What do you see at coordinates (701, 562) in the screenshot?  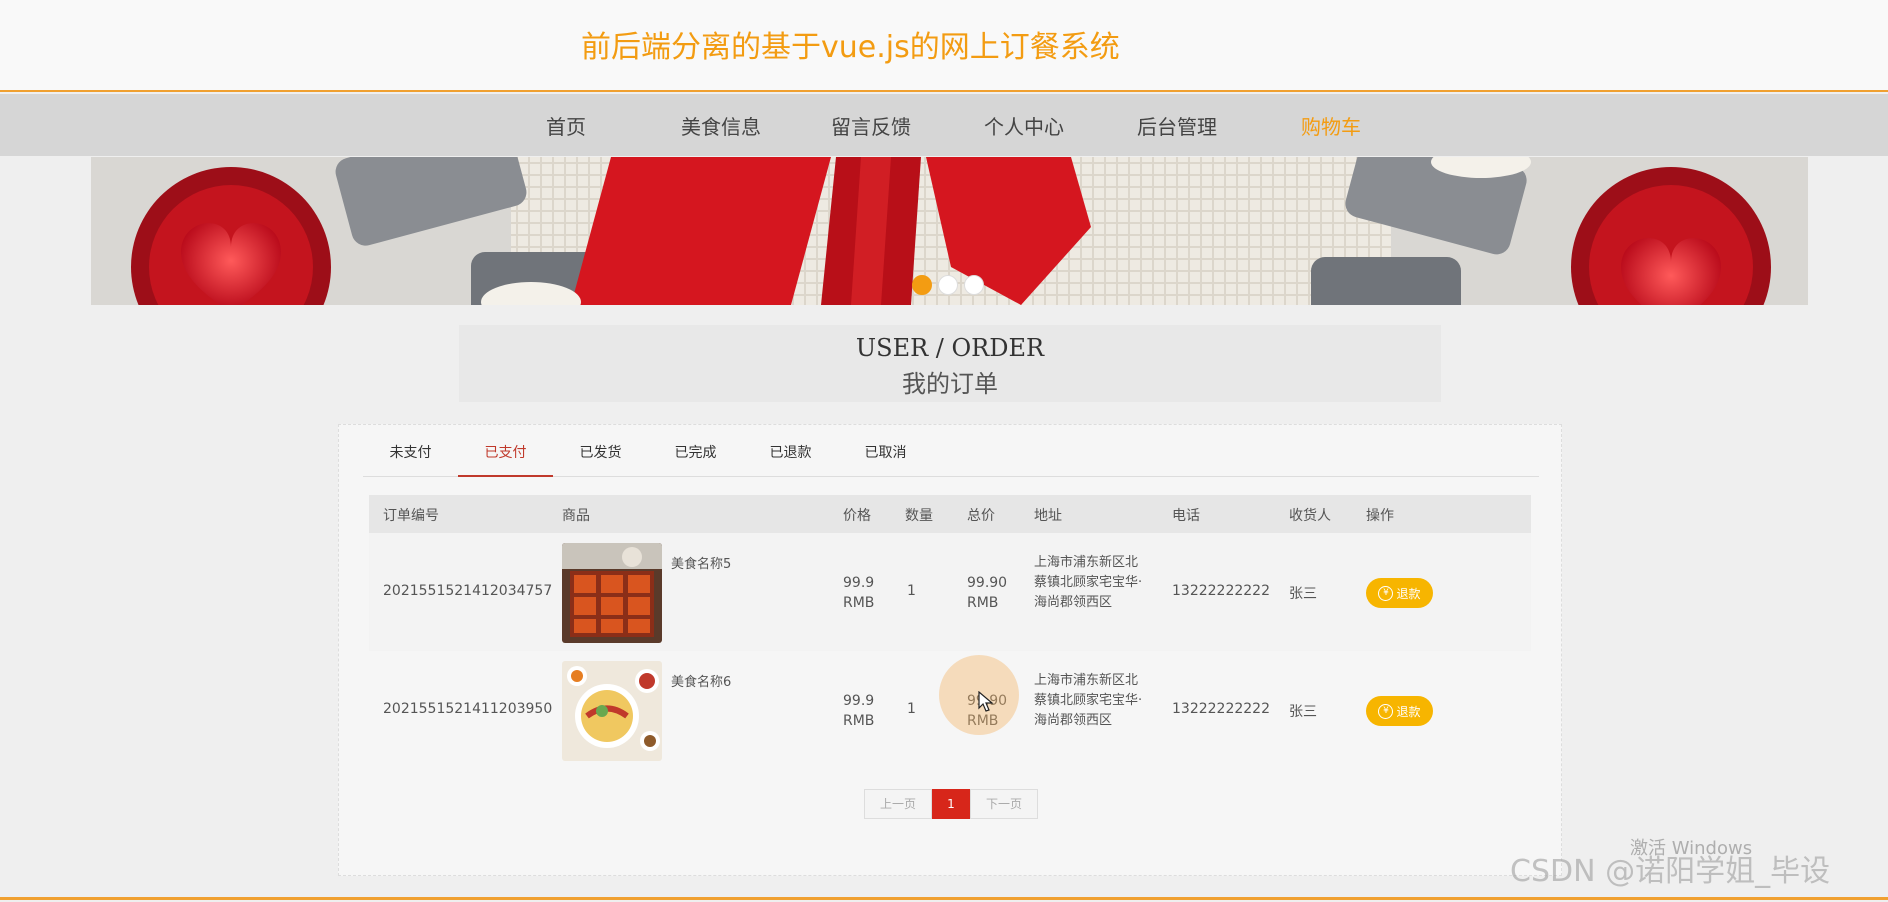 I see `product-name: 美食名称5` at bounding box center [701, 562].